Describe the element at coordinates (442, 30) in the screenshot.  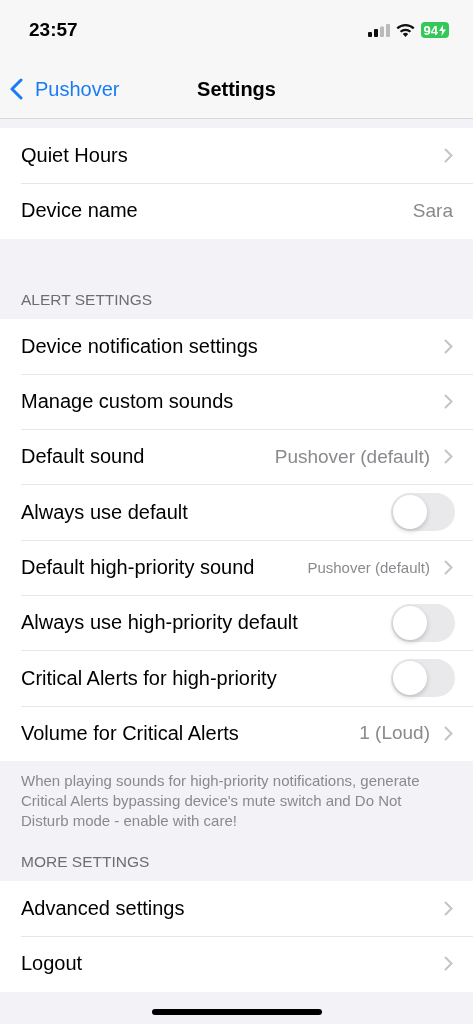
I see `bolt-icon` at that location.